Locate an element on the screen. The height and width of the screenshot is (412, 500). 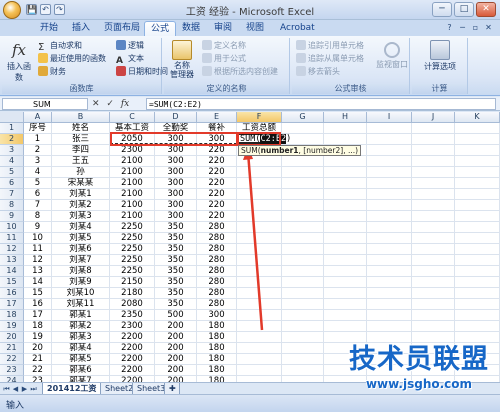
tab-formulas: 公式 is located at coordinates (160, 28).